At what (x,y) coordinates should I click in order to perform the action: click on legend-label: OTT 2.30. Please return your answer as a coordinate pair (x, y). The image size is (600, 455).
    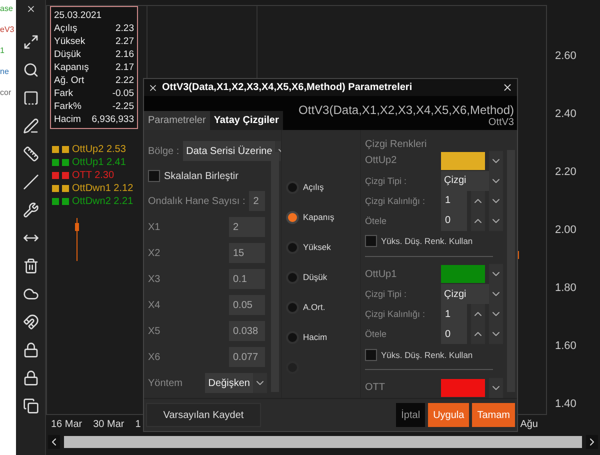
    Looking at the image, I should click on (93, 175).